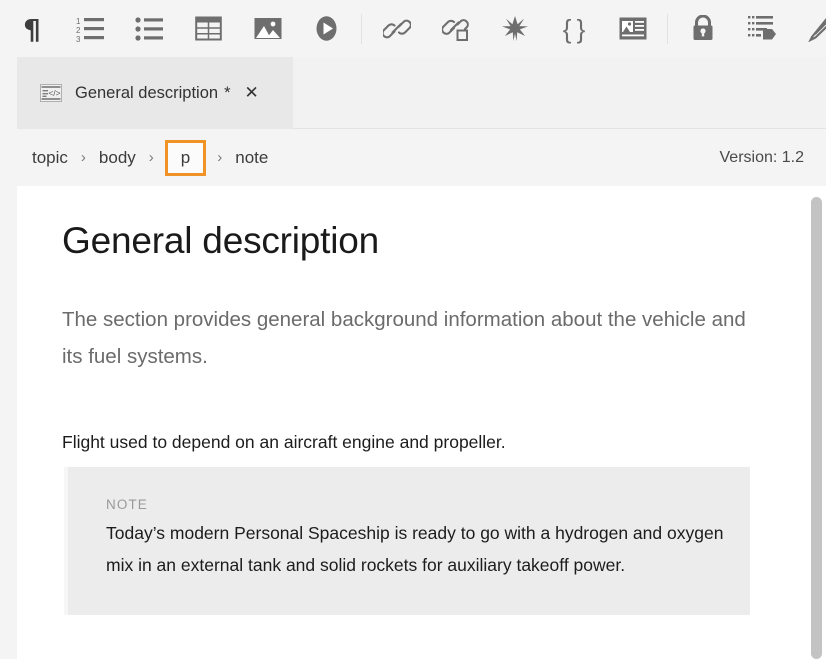 The height and width of the screenshot is (659, 826). I want to click on ordered-list-button: 1 2 3, so click(90, 29).